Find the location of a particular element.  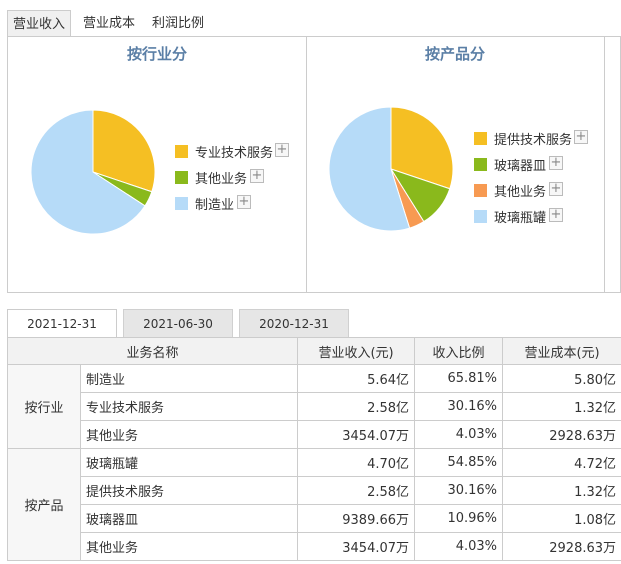

legend-label: 提供技术服务 is located at coordinates (533, 140).